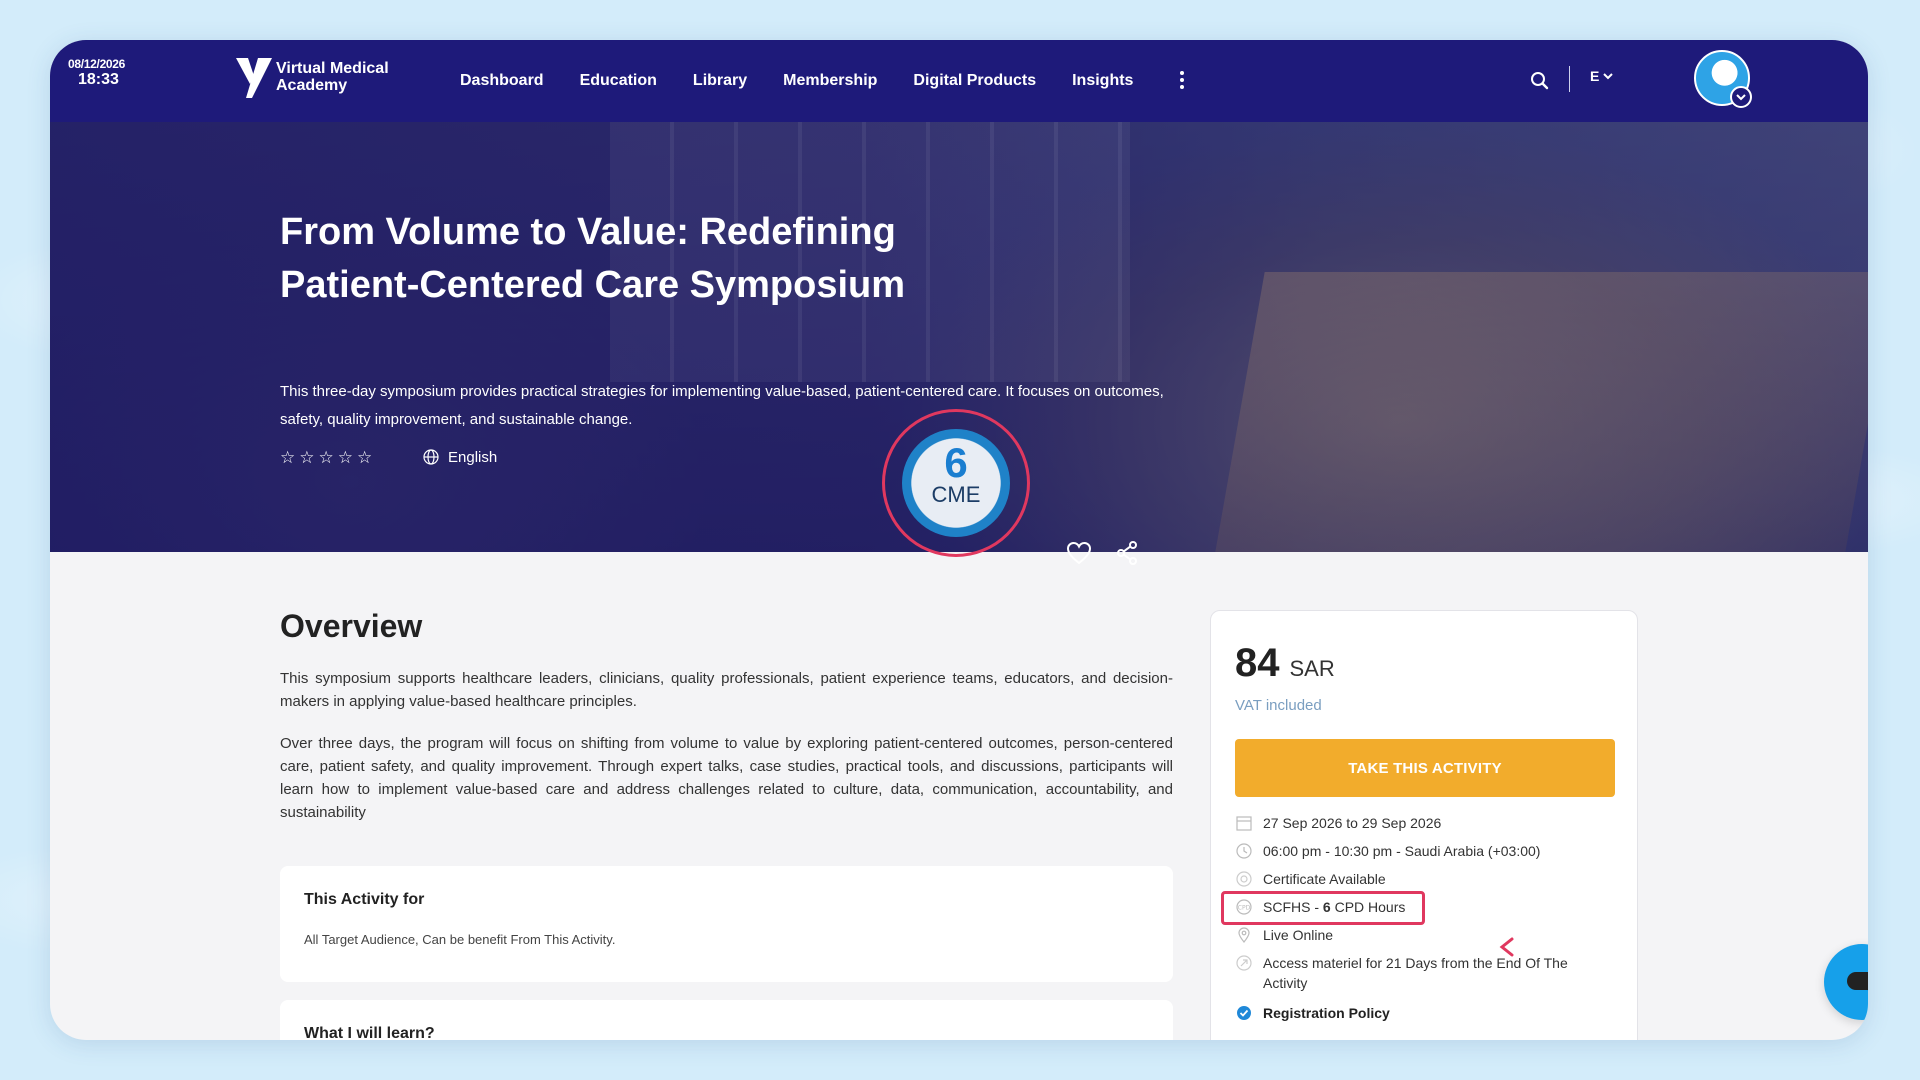 Image resolution: width=1920 pixels, height=1080 pixels. I want to click on more-icon, so click(1182, 80).